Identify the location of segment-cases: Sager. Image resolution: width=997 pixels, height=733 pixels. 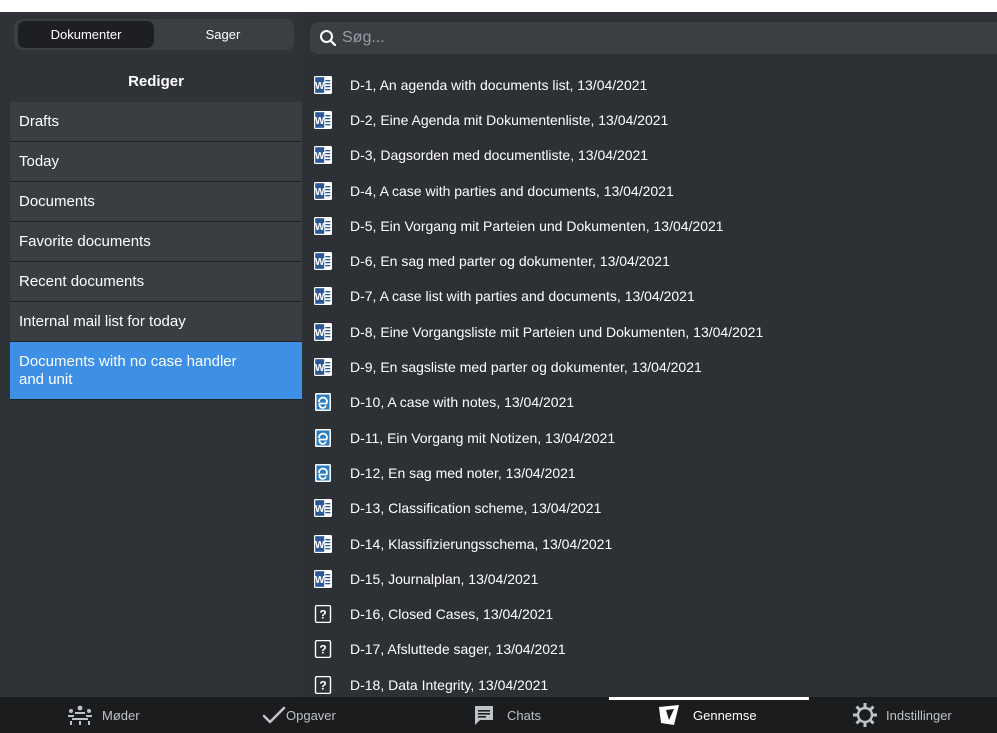
(223, 34).